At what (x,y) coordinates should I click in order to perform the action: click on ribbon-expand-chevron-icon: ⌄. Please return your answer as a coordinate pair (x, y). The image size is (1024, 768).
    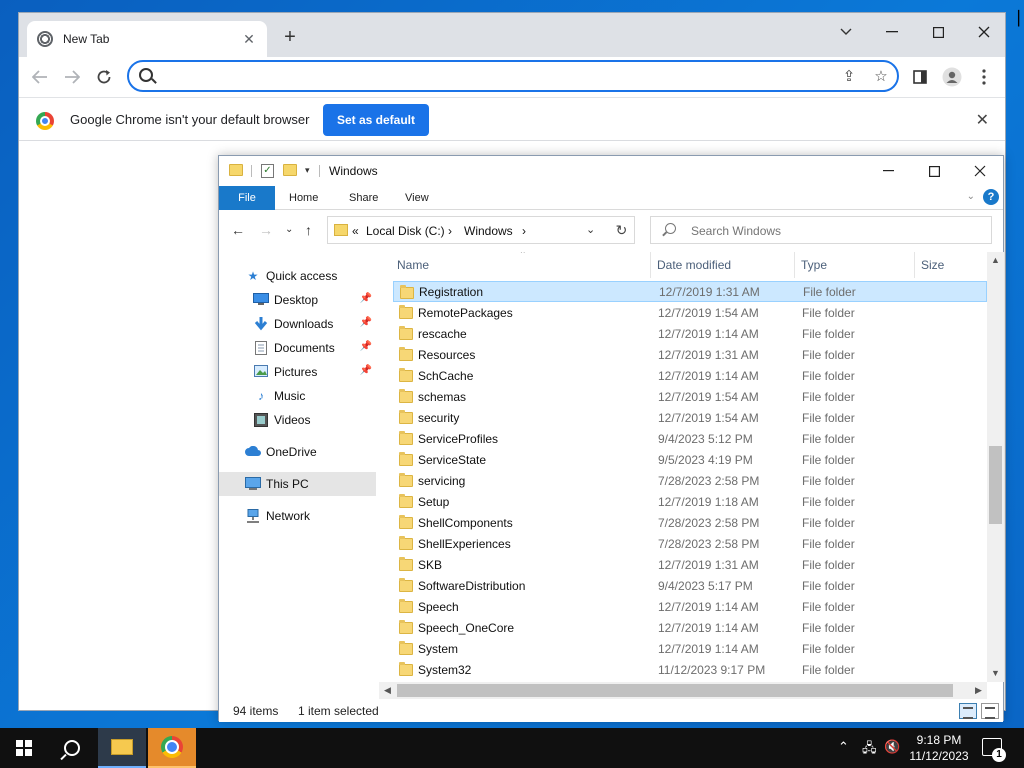
    Looking at the image, I should click on (971, 196).